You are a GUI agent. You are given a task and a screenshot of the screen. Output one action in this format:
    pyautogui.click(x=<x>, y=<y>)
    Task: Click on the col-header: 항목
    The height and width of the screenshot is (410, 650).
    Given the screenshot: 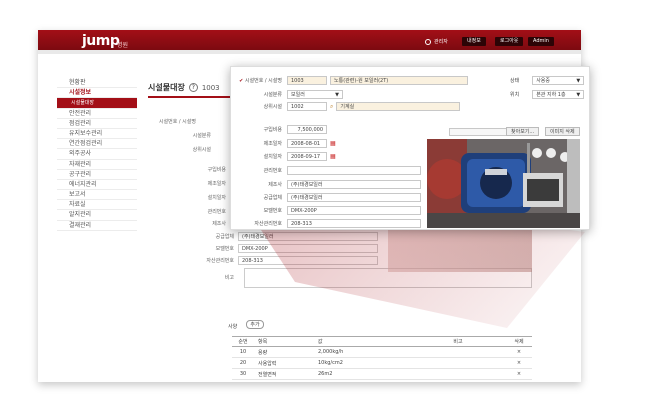 What is the action you would take?
    pyautogui.click(x=263, y=342)
    